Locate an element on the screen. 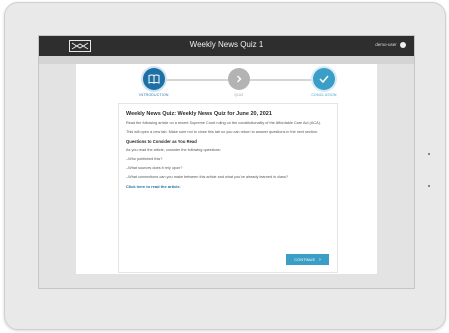  sub-bar is located at coordinates (226, 60).